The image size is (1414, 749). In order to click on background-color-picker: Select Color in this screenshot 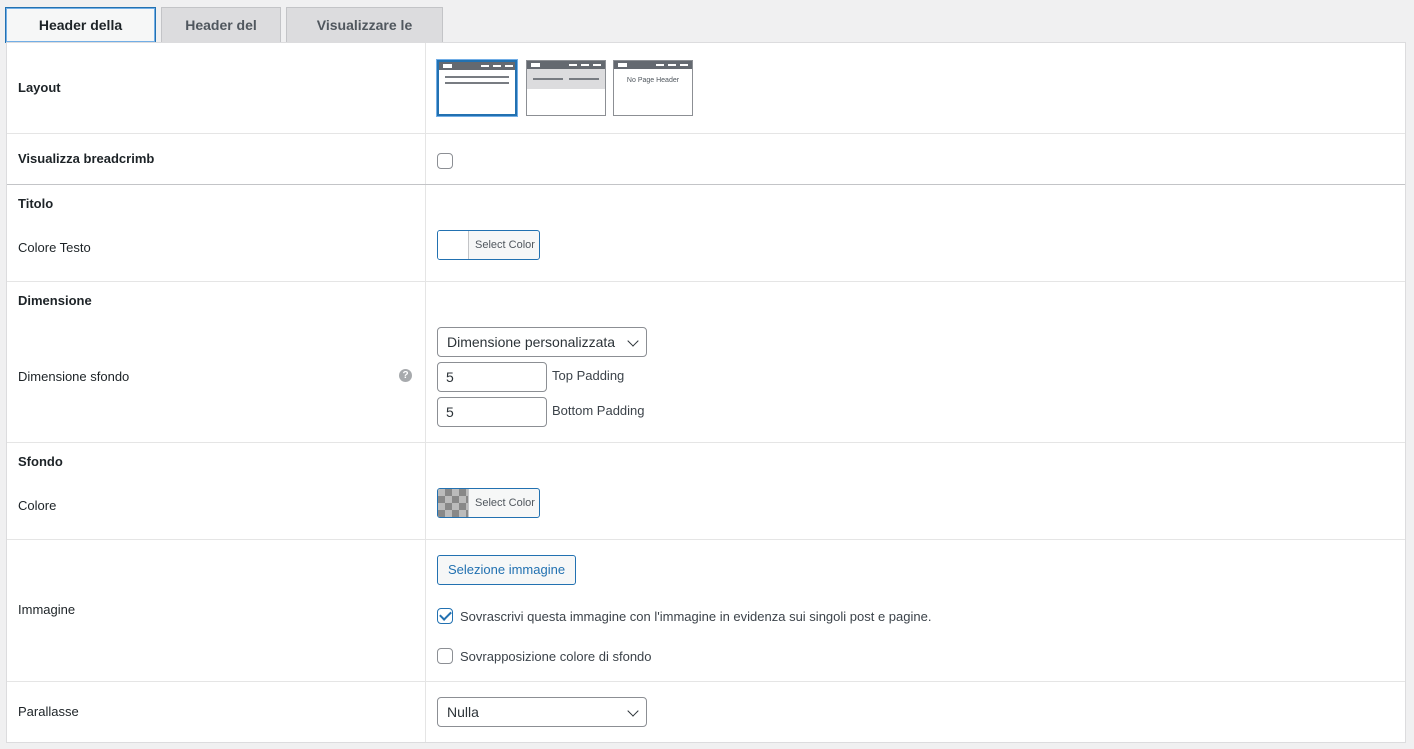, I will do `click(488, 503)`.